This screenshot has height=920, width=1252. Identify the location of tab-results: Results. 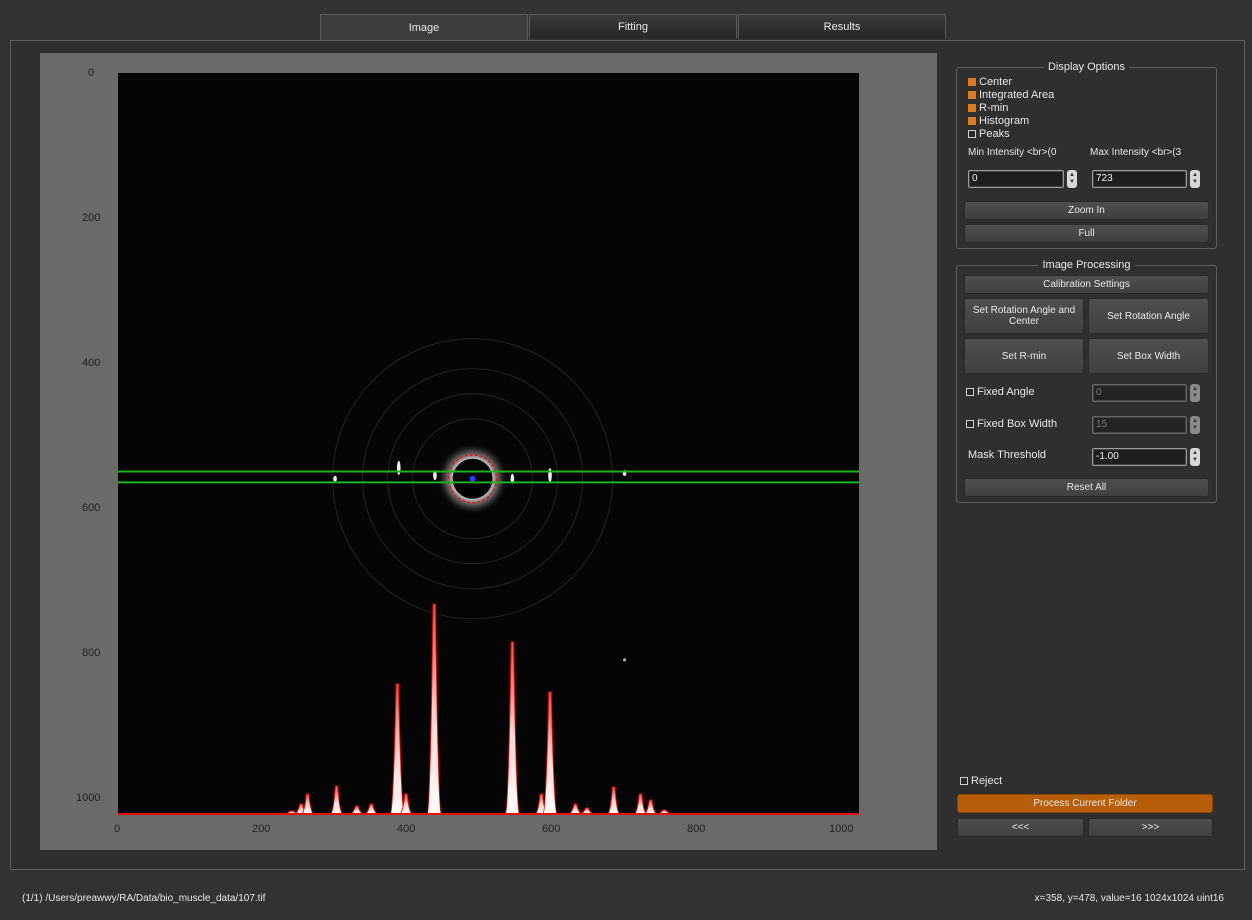
(842, 26).